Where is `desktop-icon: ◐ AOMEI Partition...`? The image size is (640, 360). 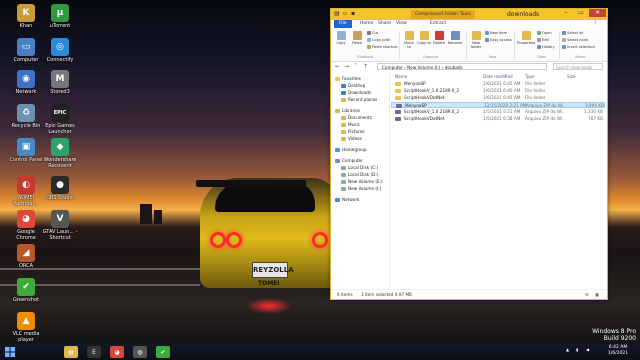 desktop-icon: ◐ AOMEI Partition... is located at coordinates (26, 191).